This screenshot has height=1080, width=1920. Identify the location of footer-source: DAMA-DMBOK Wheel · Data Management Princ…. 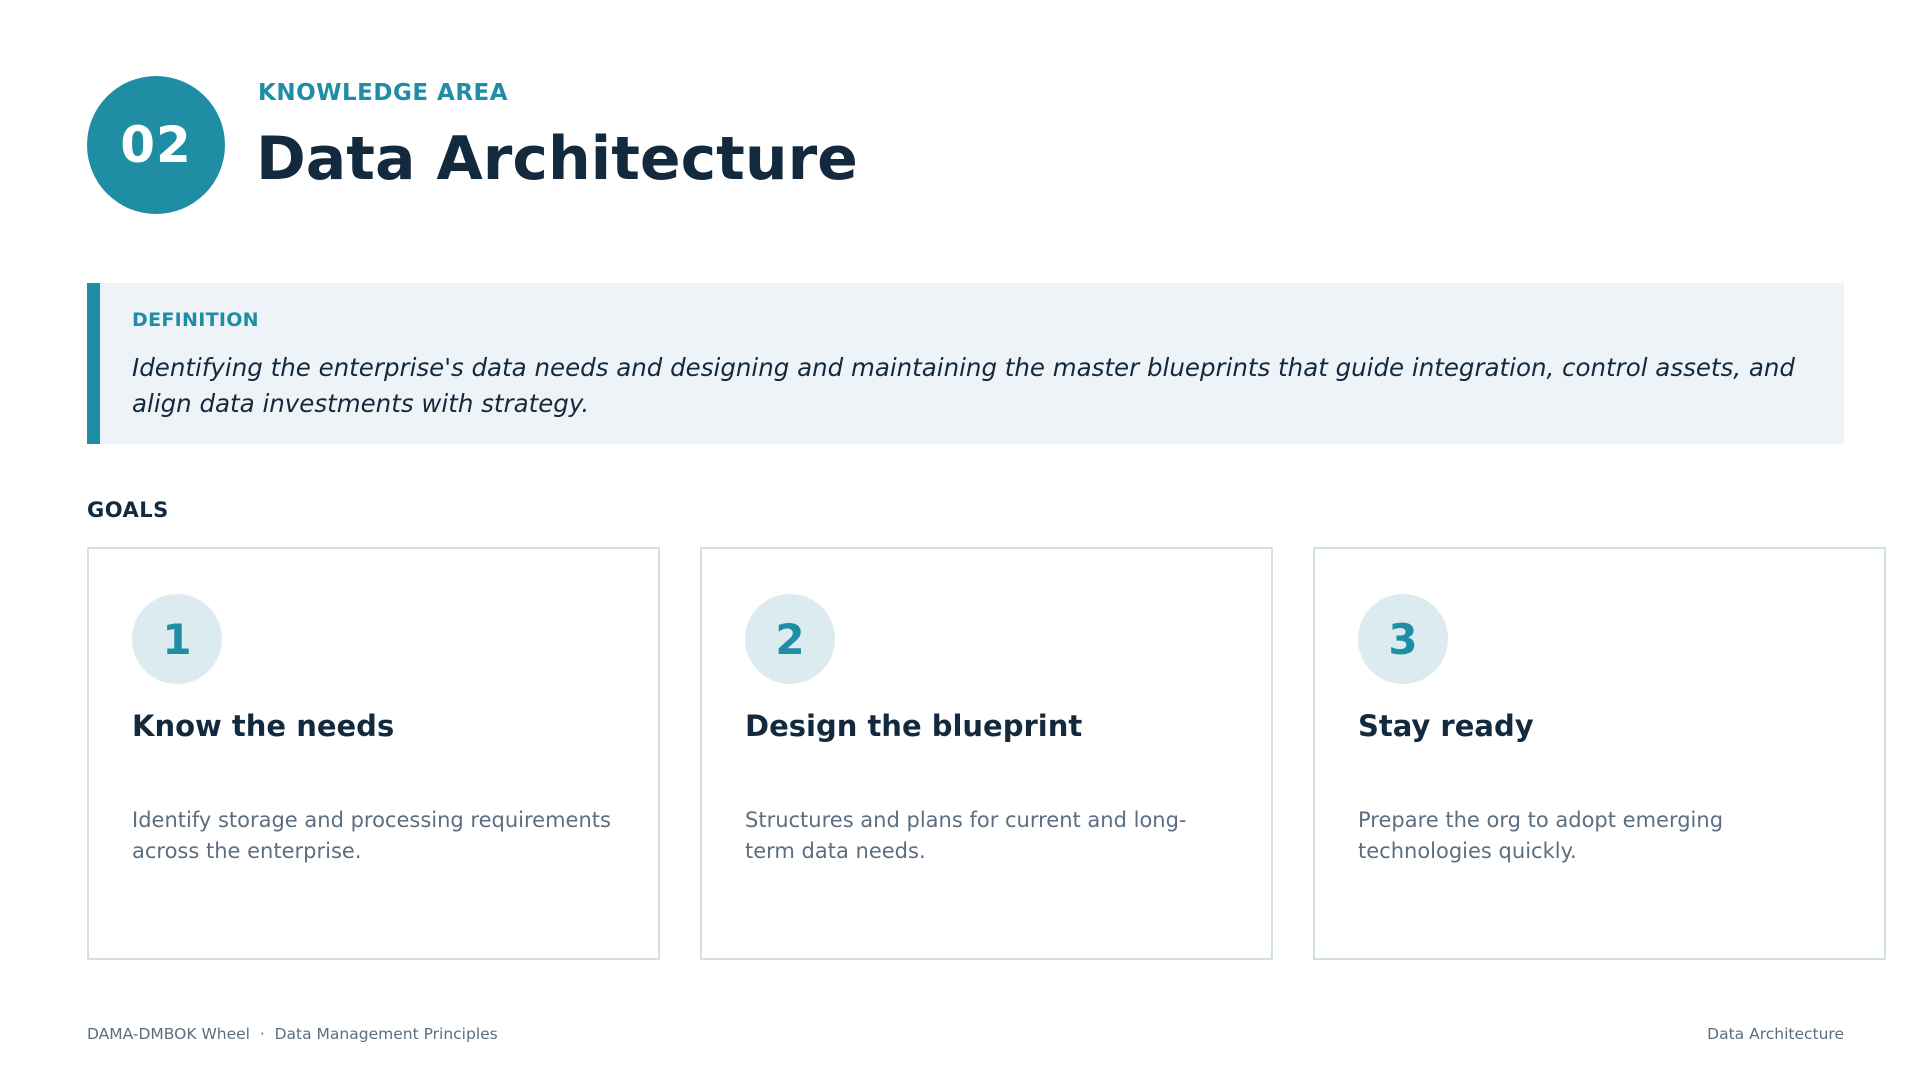
(292, 1034).